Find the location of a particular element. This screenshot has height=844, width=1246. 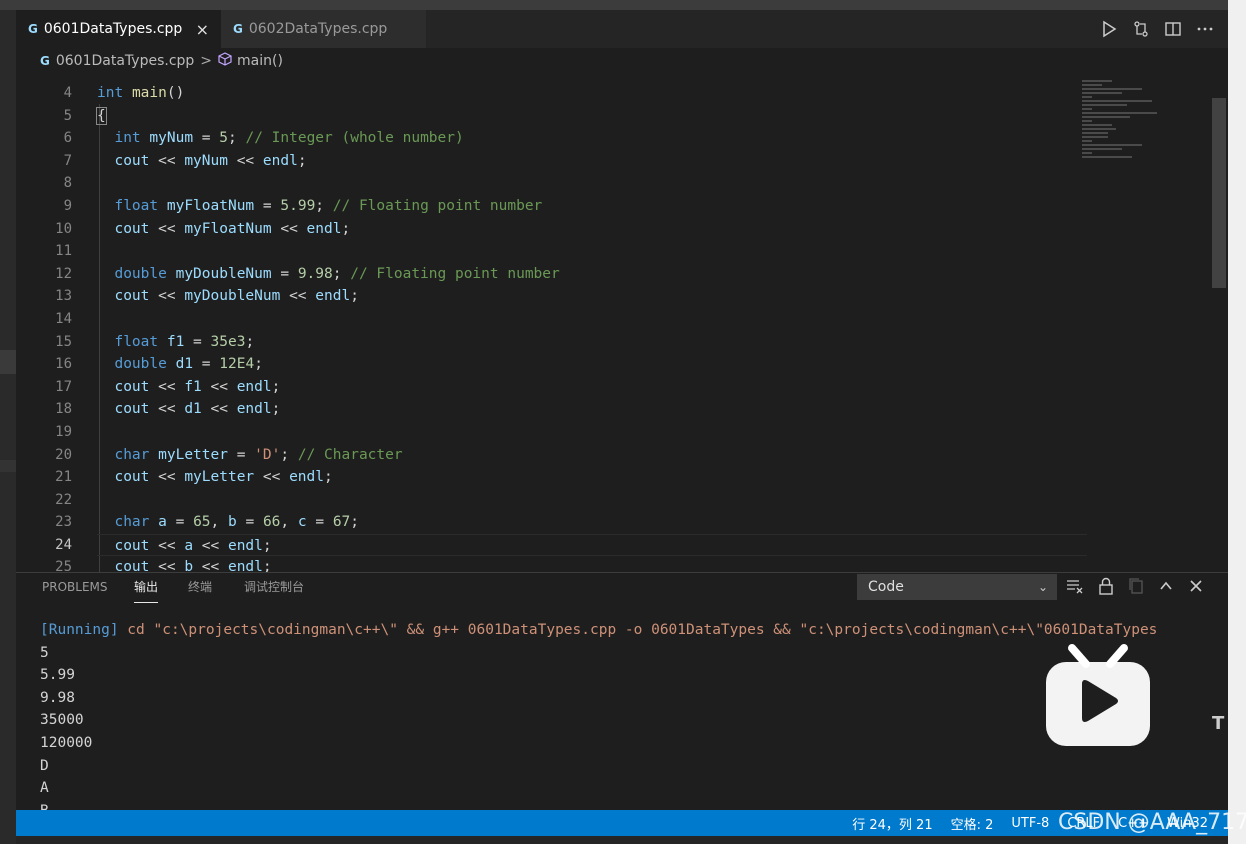

line-number: 25 is located at coordinates (63, 565).